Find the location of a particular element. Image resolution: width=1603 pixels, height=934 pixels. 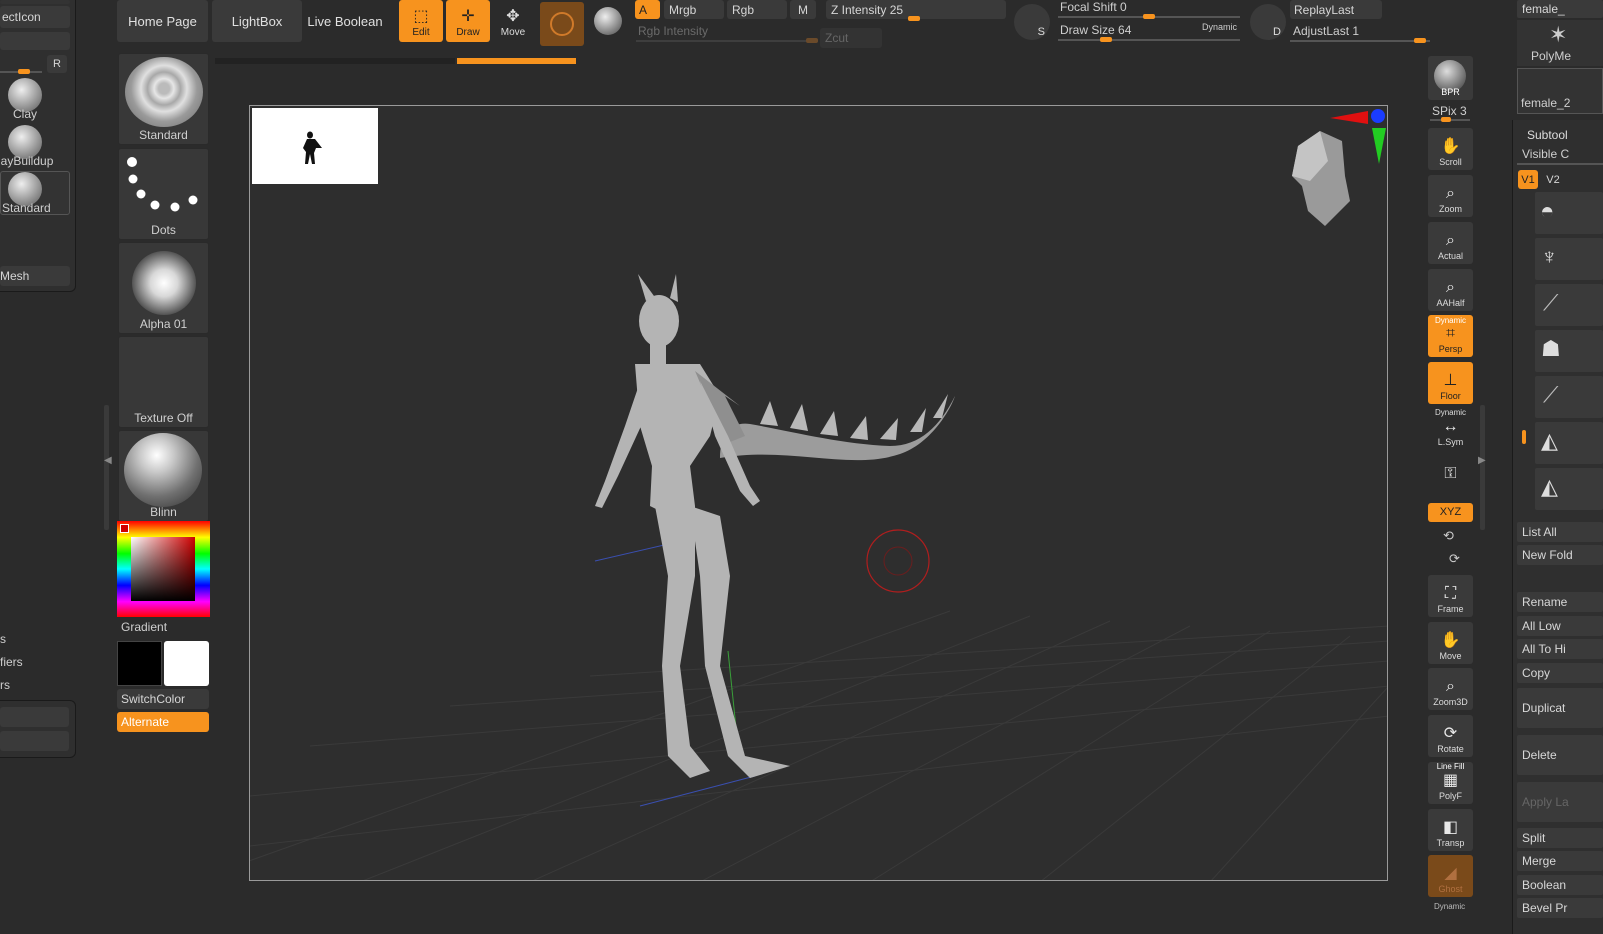

rename-button: Rename is located at coordinates (1560, 602).